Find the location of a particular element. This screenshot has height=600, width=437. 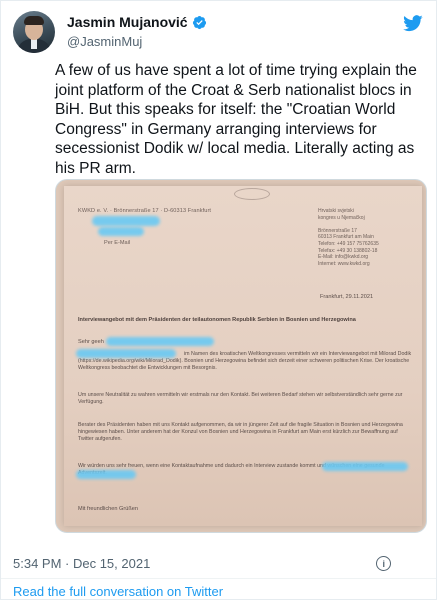

read-conversation-link: Read the full conversation on Twitter is located at coordinates (118, 591).